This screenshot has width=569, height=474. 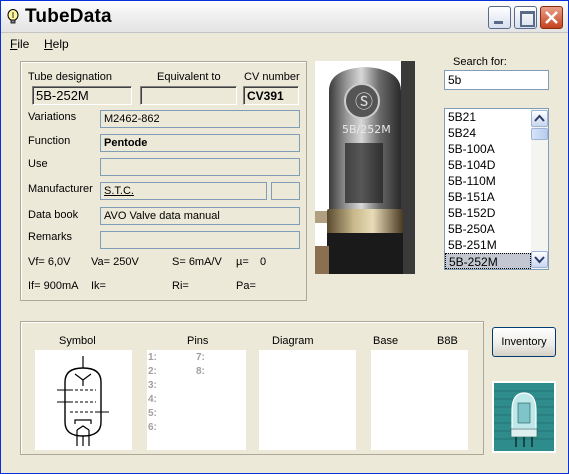 I want to click on inventory-button: Inventory, so click(x=524, y=342).